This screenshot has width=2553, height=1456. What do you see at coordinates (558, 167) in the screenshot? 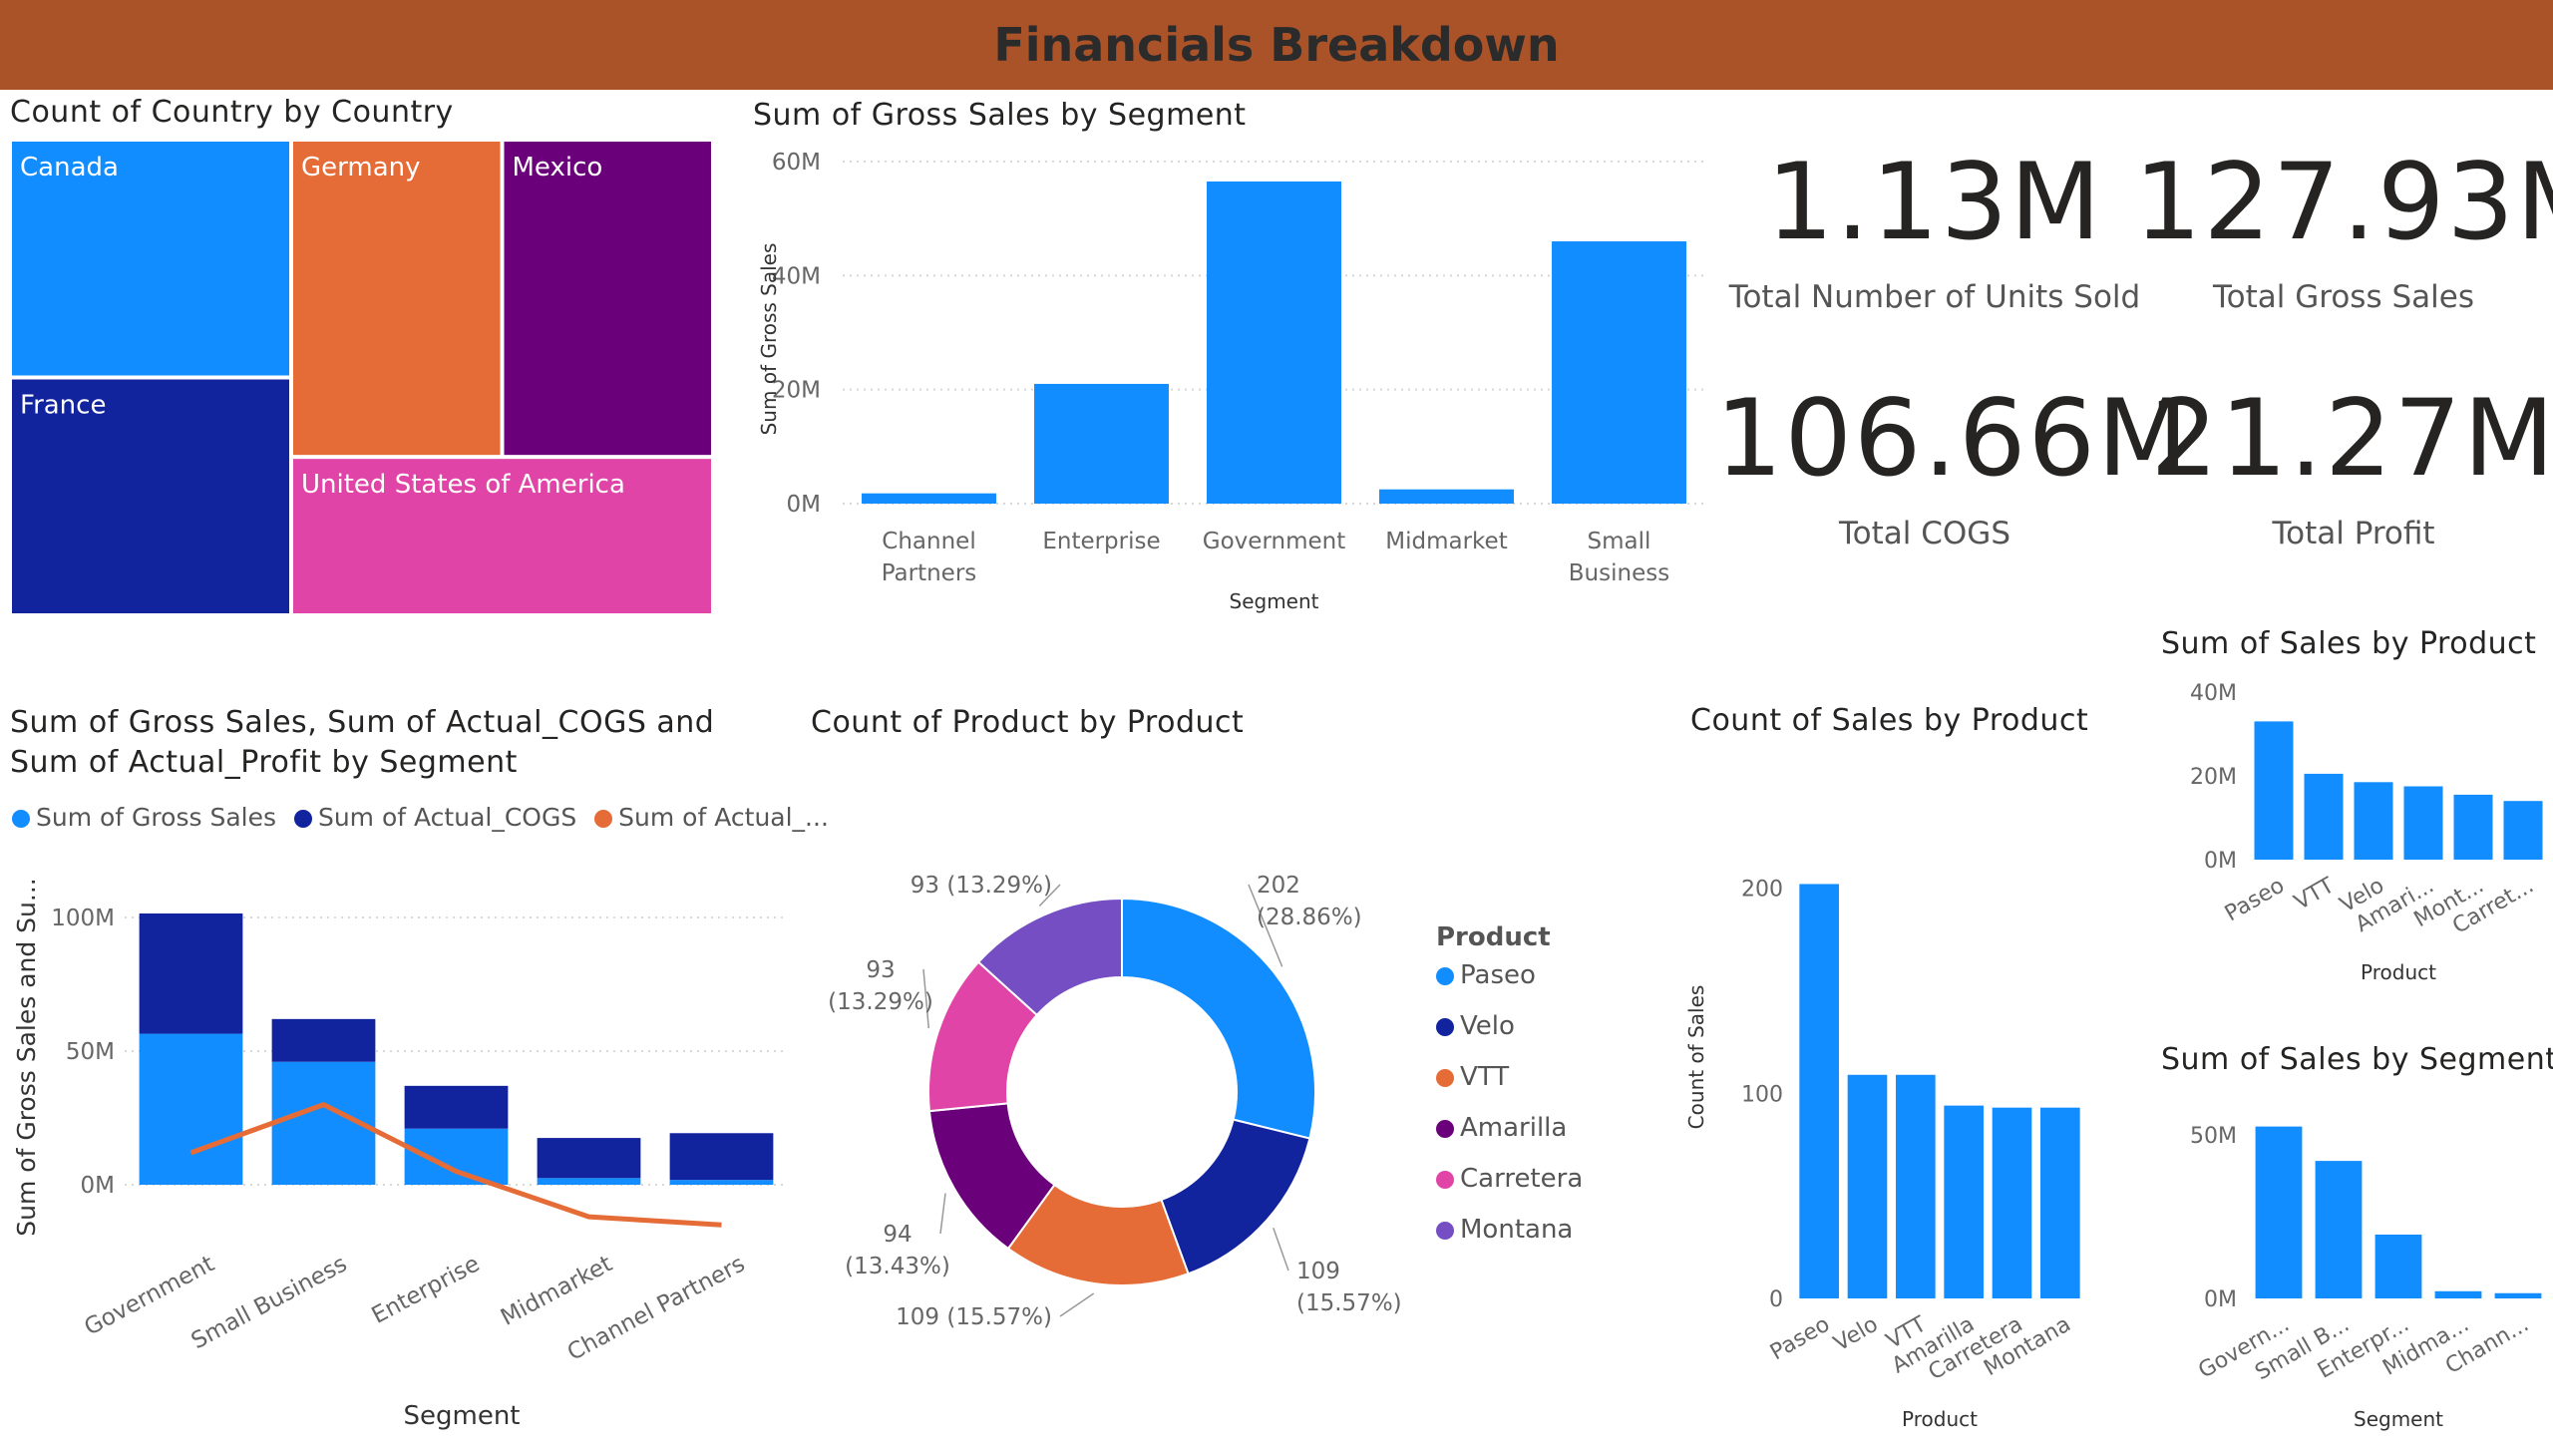
I see `treemap-tile-label: Mexico` at bounding box center [558, 167].